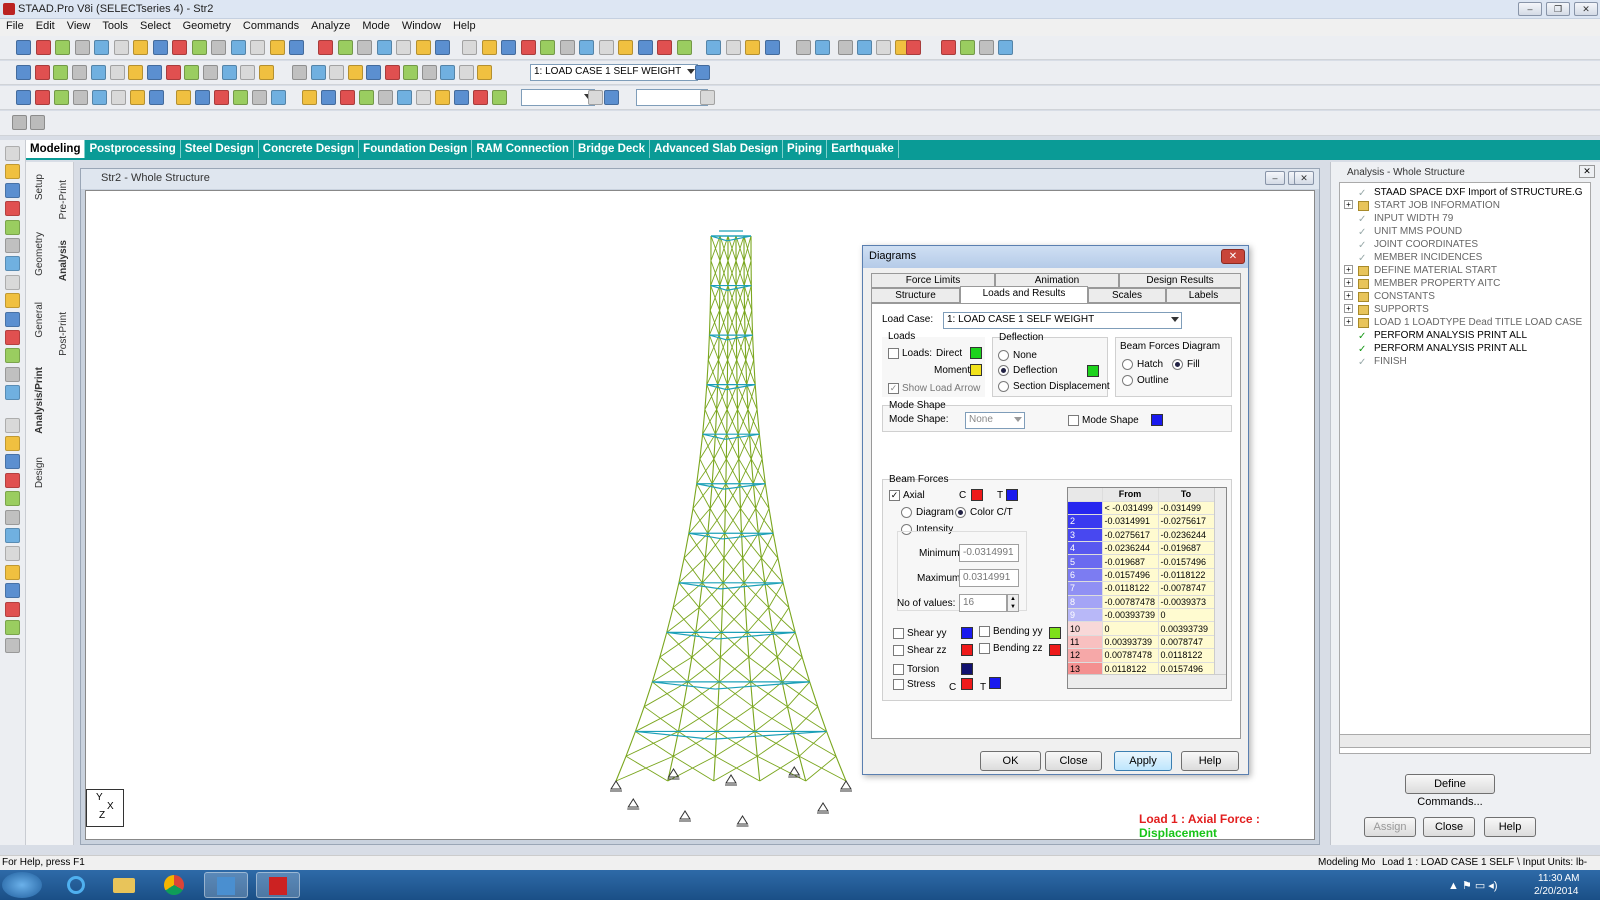 The image size is (1600, 900). I want to click on tab-modeling: Modeling, so click(56, 149).